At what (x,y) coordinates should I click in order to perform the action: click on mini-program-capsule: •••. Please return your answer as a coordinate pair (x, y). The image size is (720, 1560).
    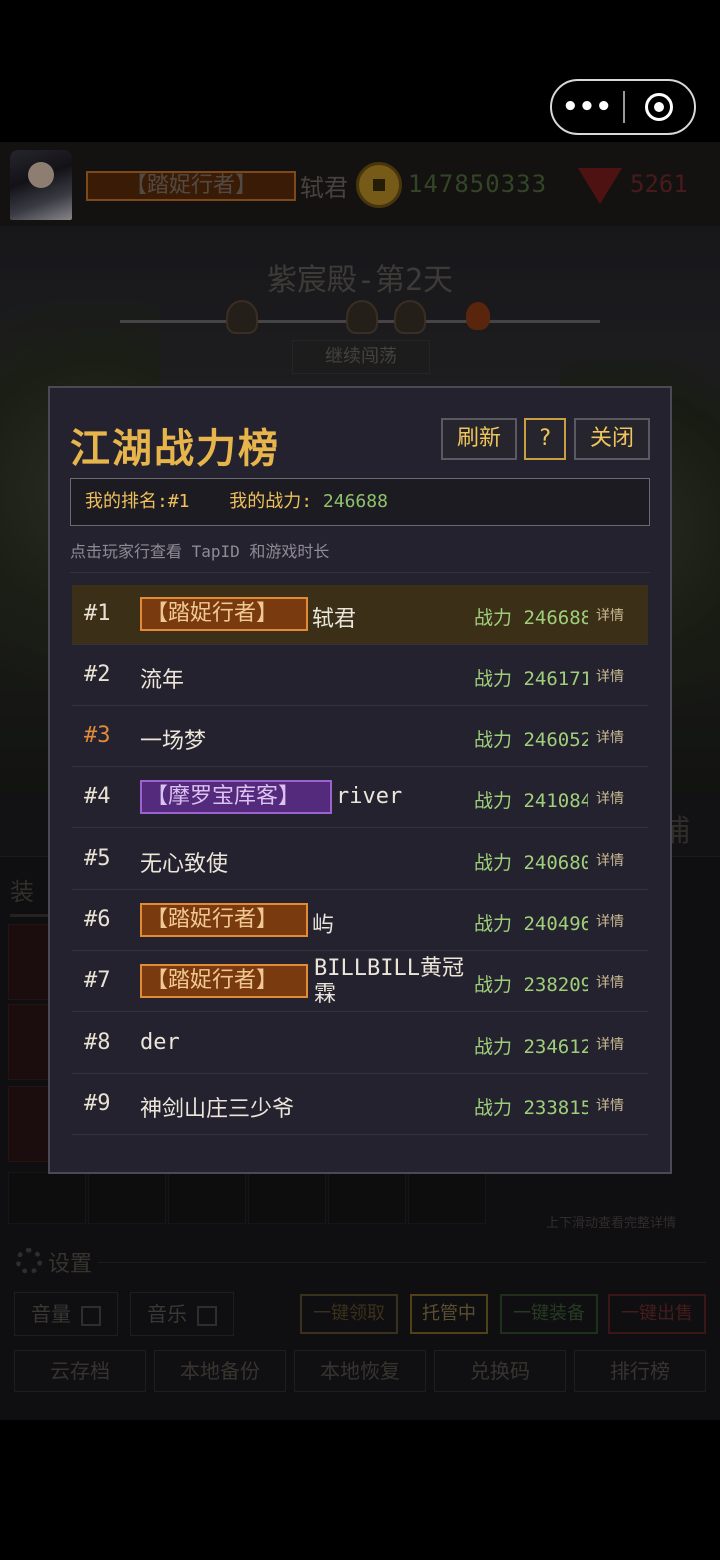
    Looking at the image, I should click on (623, 107).